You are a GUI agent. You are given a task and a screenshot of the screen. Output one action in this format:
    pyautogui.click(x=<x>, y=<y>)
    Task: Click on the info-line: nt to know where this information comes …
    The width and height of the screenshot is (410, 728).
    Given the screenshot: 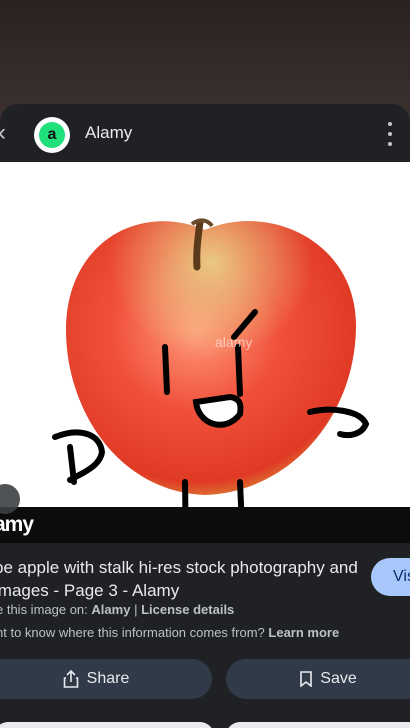 What is the action you would take?
    pyautogui.click(x=169, y=632)
    